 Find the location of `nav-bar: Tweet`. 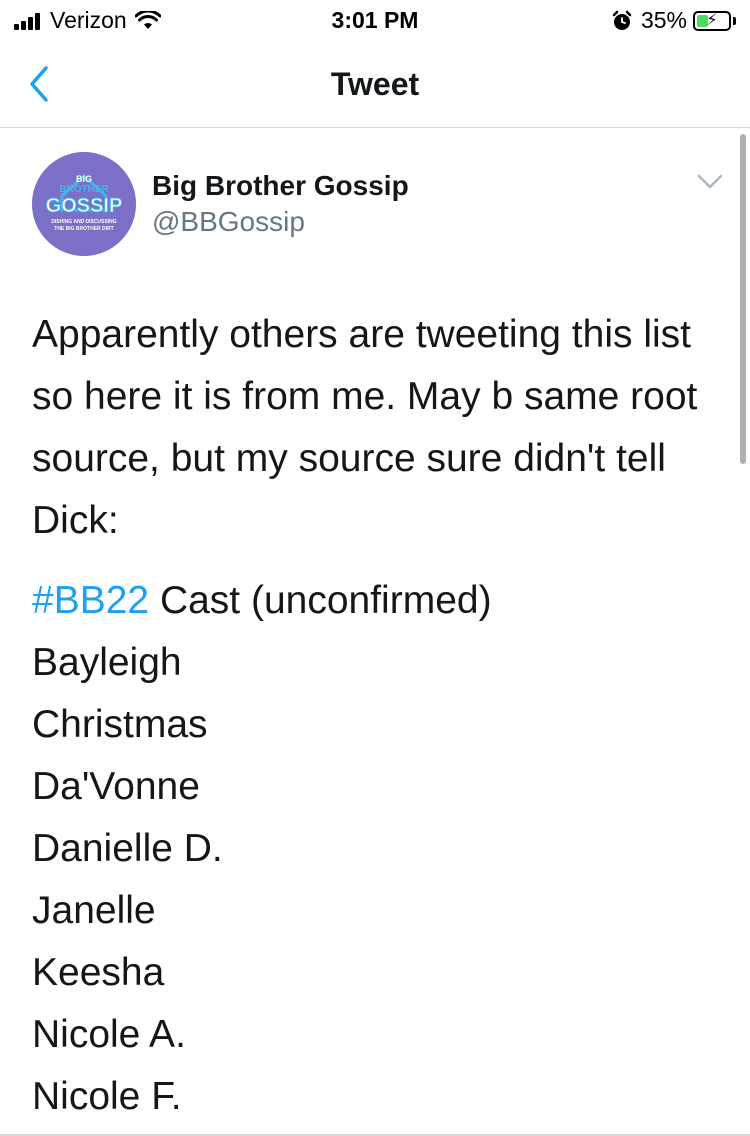

nav-bar: Tweet is located at coordinates (375, 84).